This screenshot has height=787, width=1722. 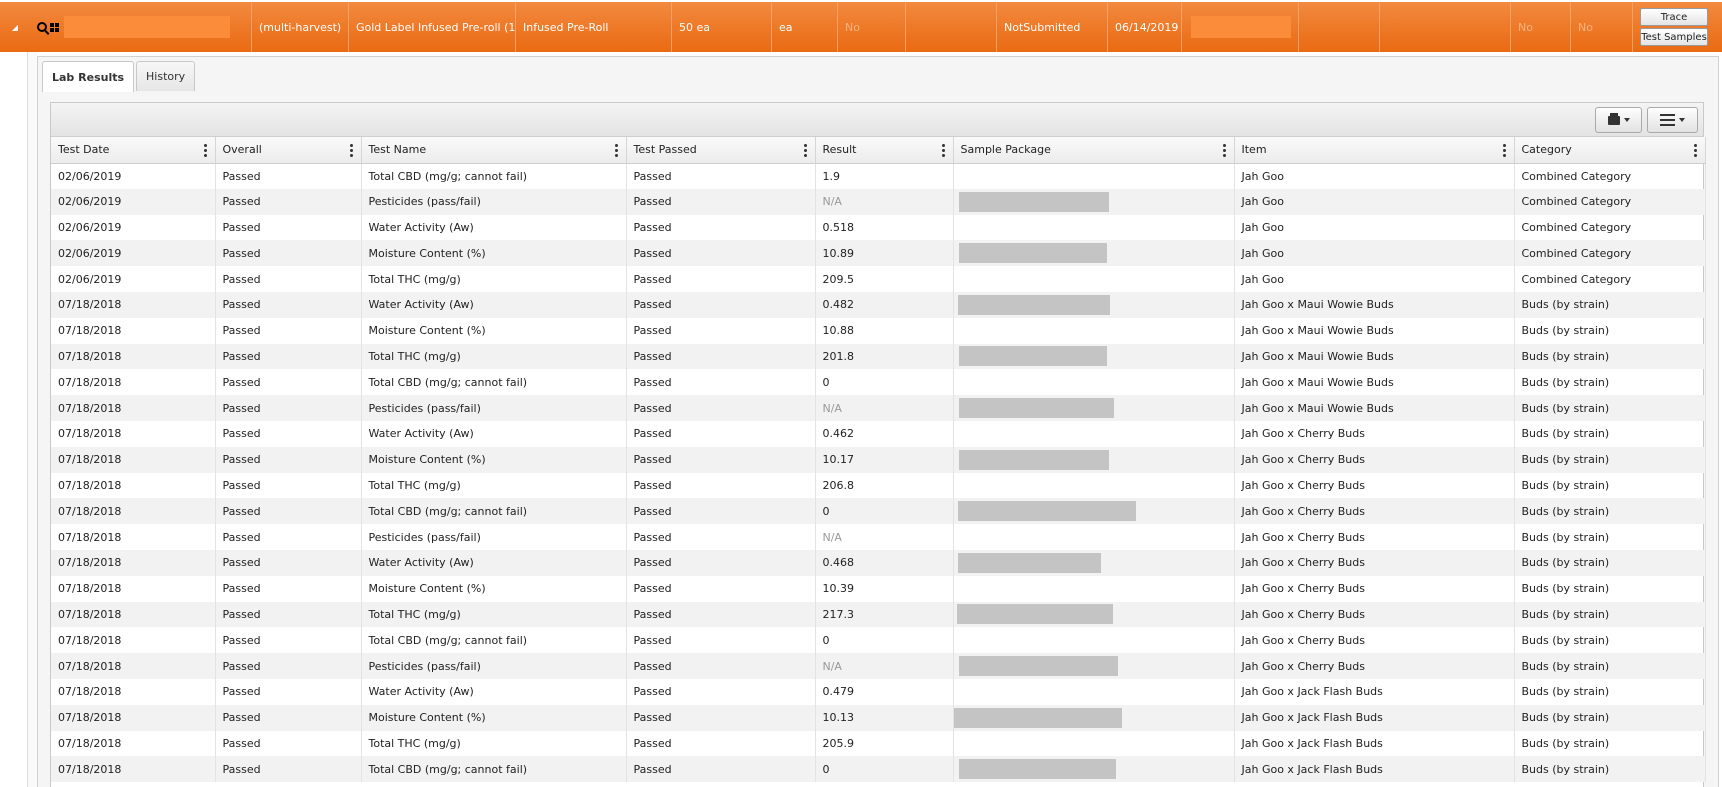 I want to click on column-header-sample-package: Sample Package, so click(x=1094, y=150).